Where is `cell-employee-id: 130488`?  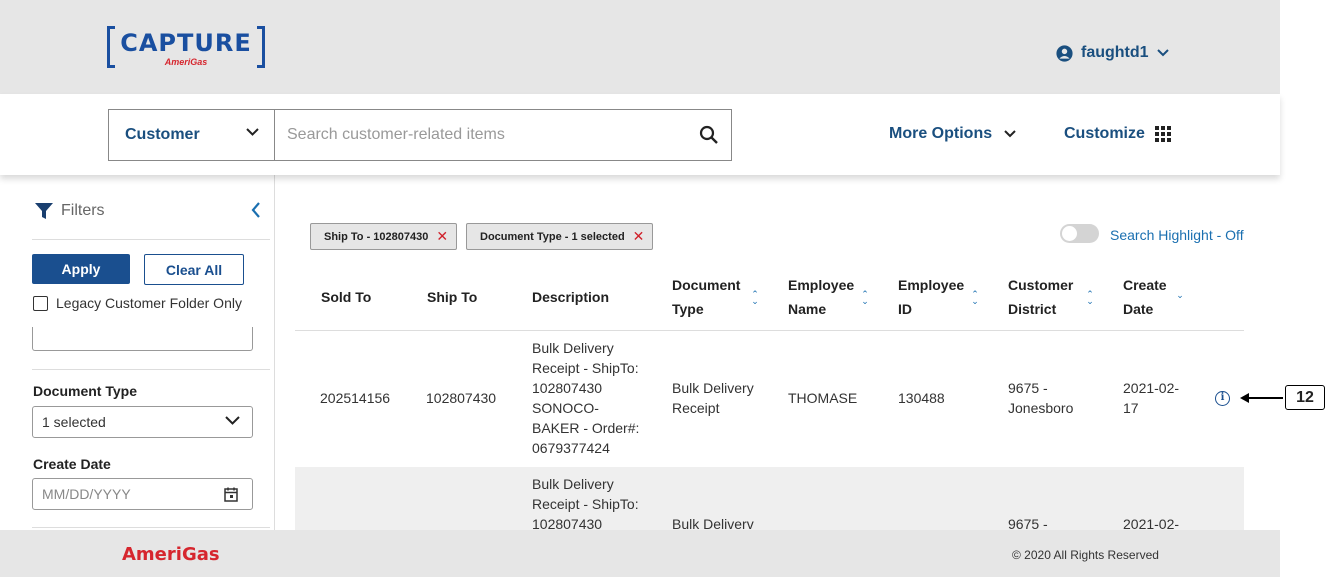
cell-employee-id: 130488 is located at coordinates (921, 398).